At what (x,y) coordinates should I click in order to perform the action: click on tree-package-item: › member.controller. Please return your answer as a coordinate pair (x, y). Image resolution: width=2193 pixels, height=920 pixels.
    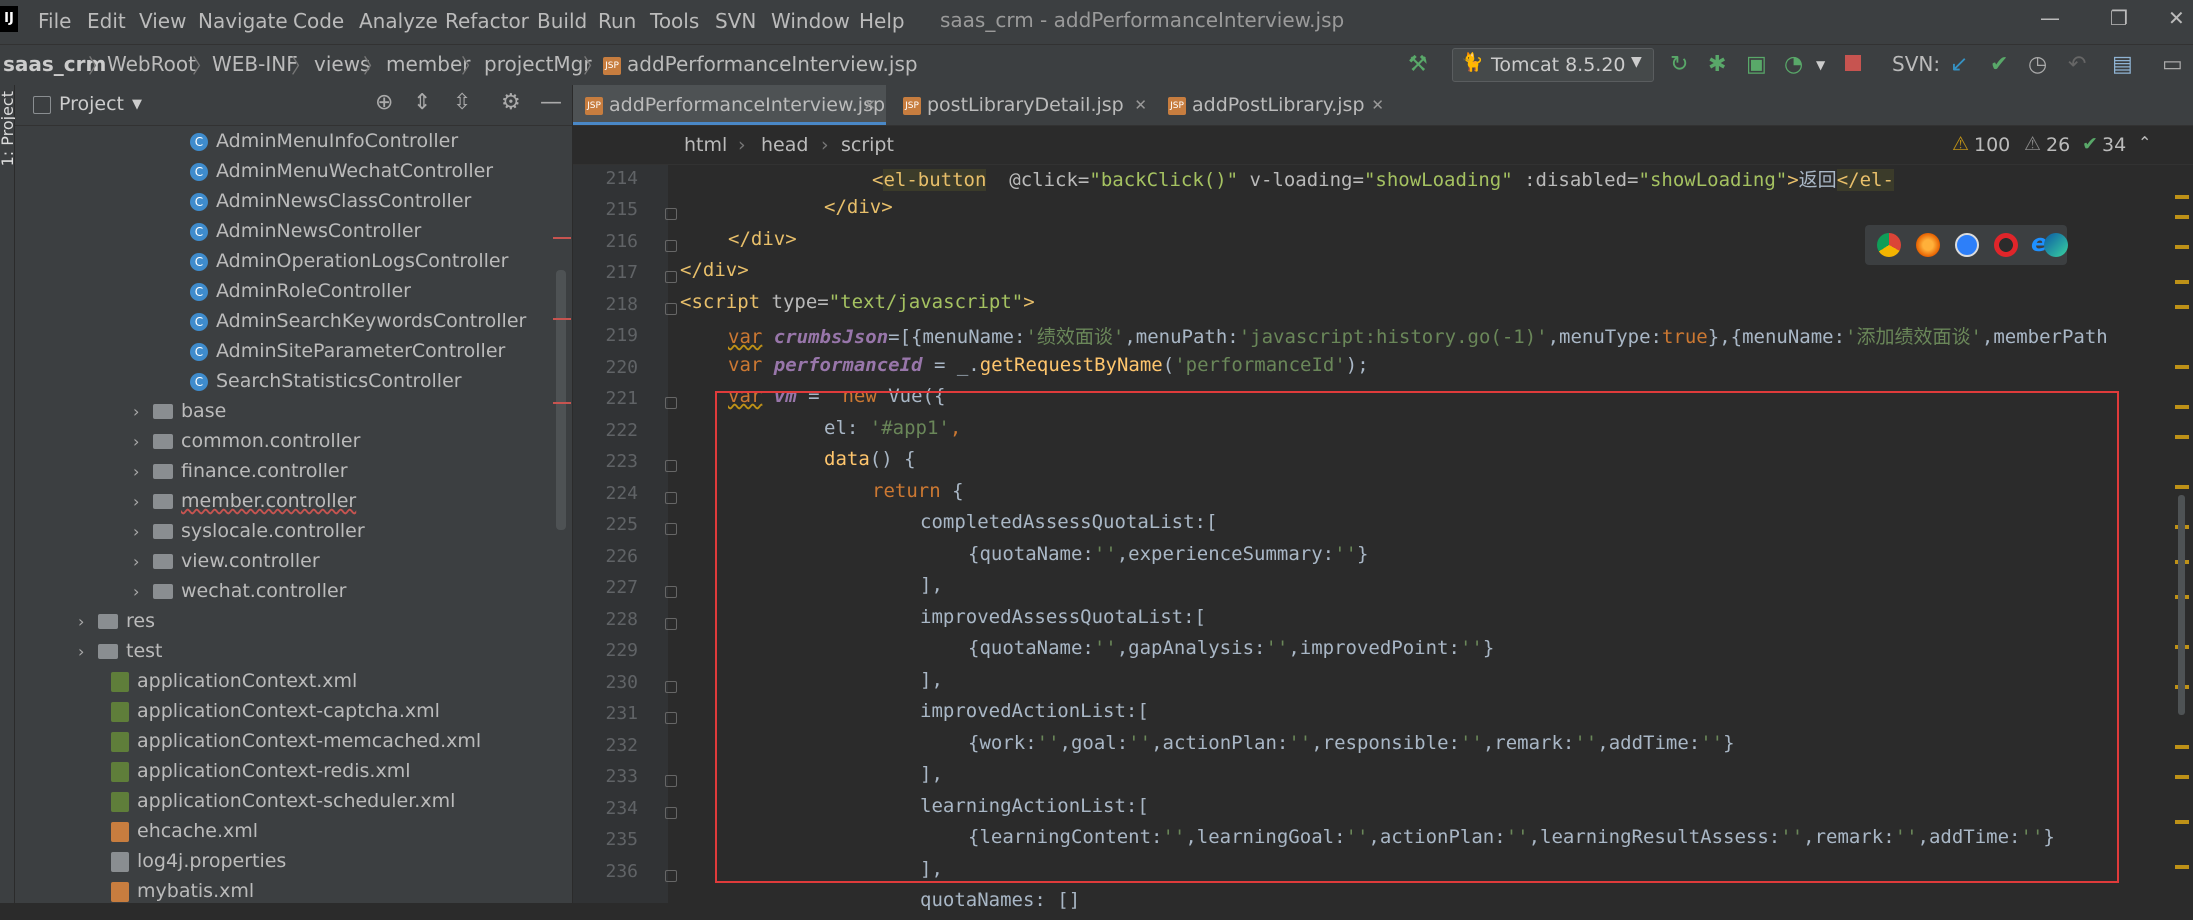
    Looking at the image, I should click on (244, 505).